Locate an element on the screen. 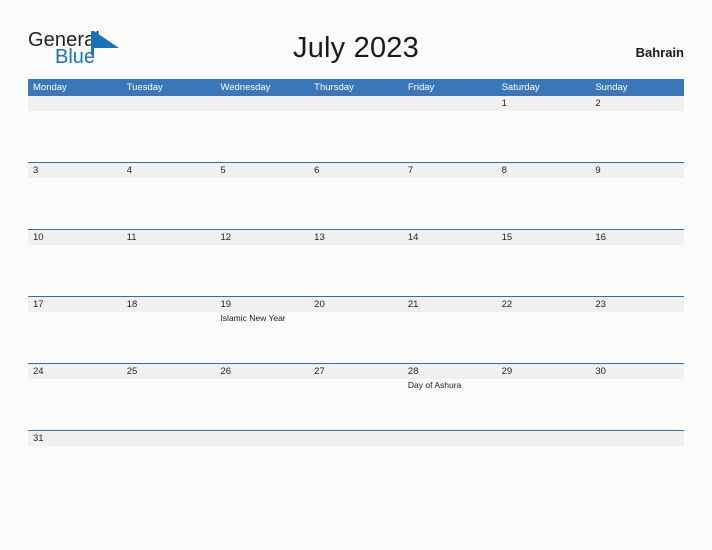 Image resolution: width=712 pixels, height=550 pixels. calendar-day-cell-9: 9 is located at coordinates (637, 196).